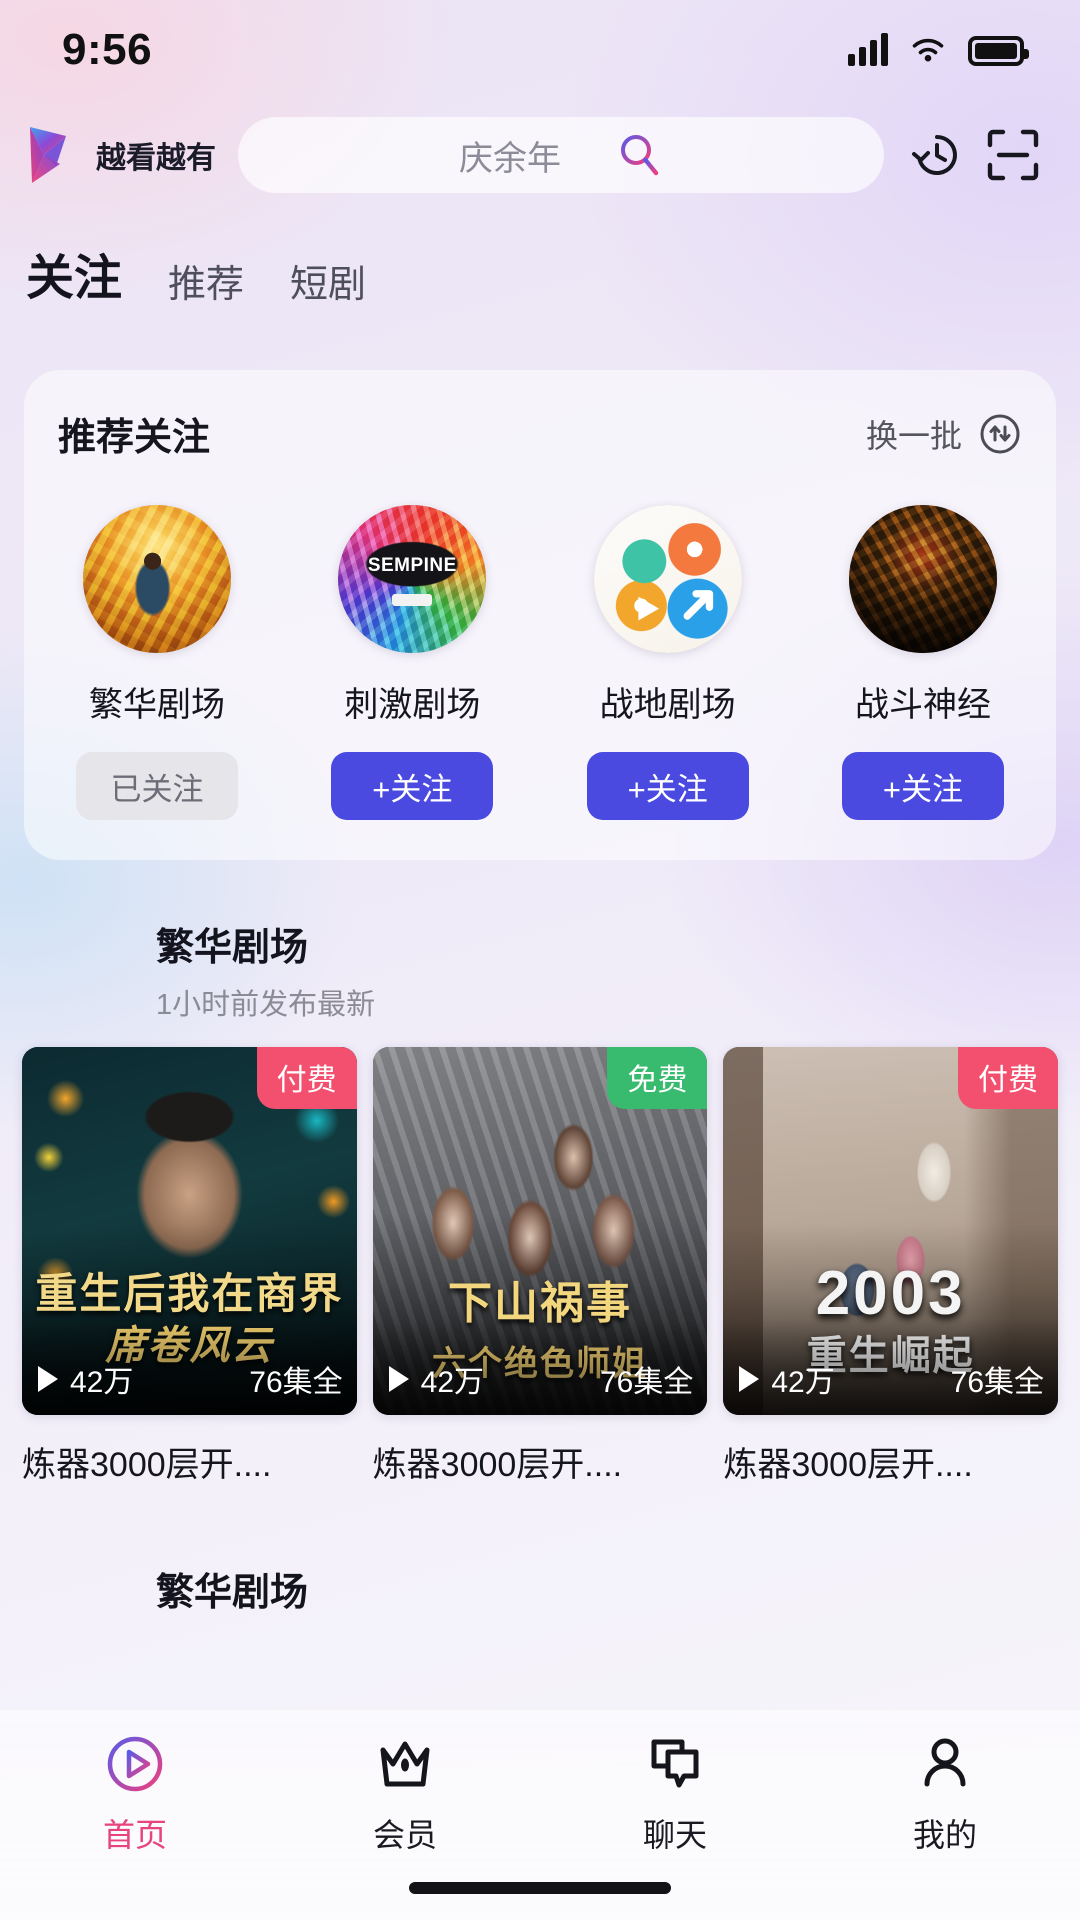 The height and width of the screenshot is (1920, 1080). I want to click on refresh-batch-button: 换一批, so click(944, 434).